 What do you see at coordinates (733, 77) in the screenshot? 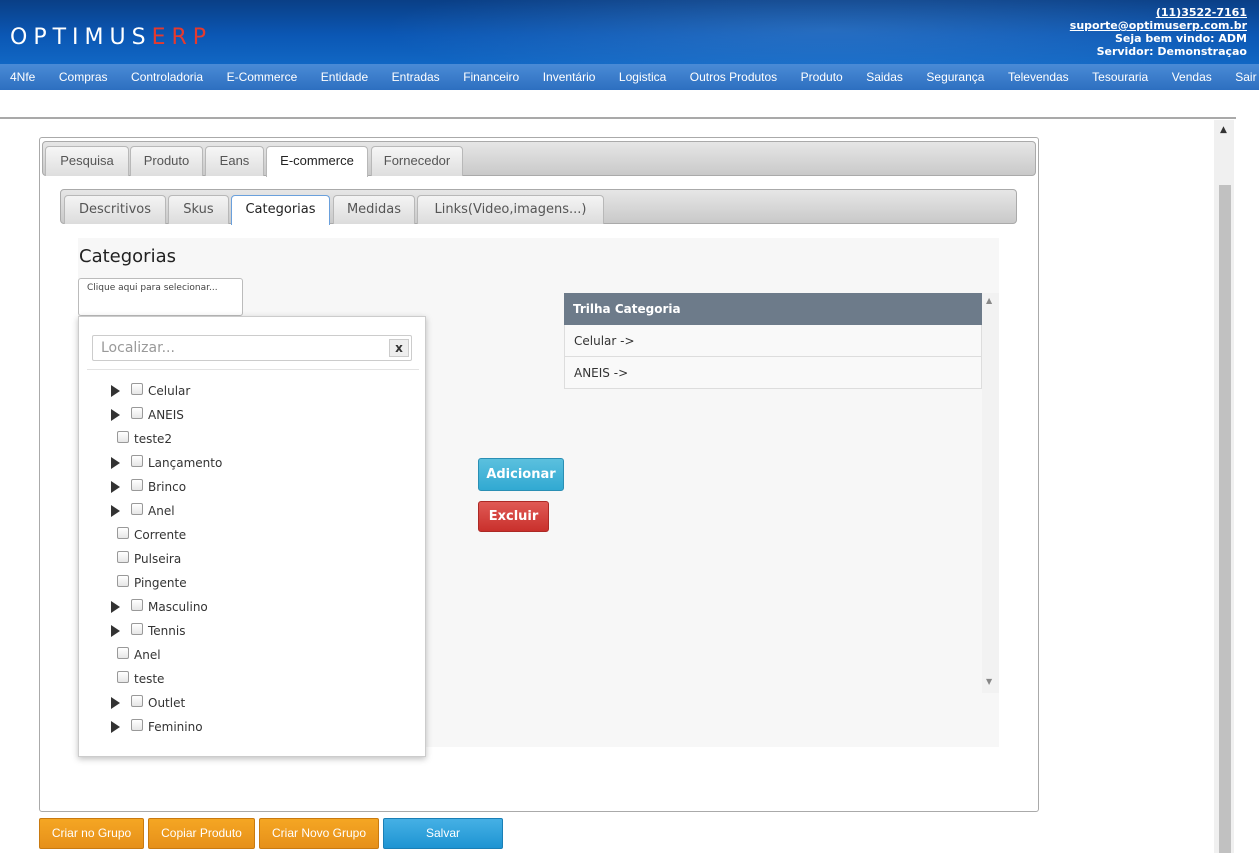
I see `menu-item: Outros Produtos` at bounding box center [733, 77].